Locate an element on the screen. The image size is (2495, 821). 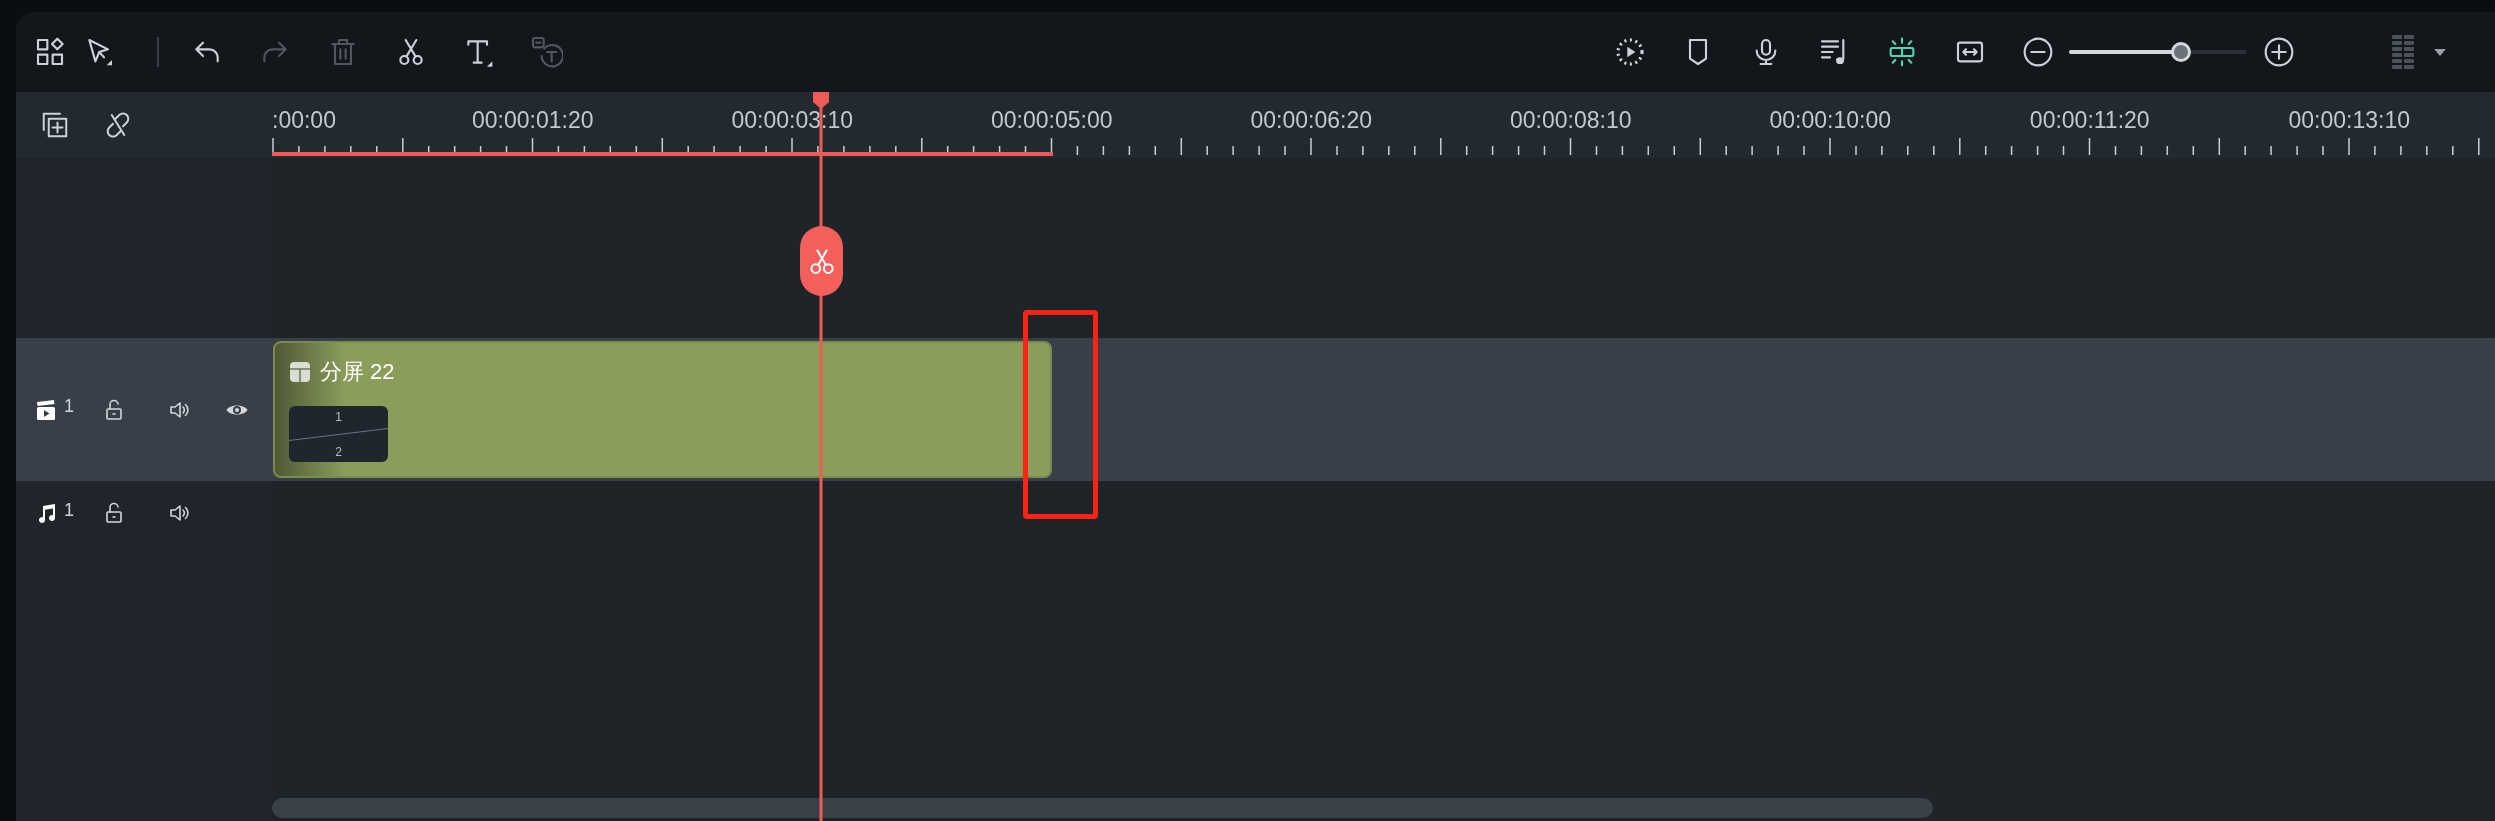
elements-button is located at coordinates (50, 52).